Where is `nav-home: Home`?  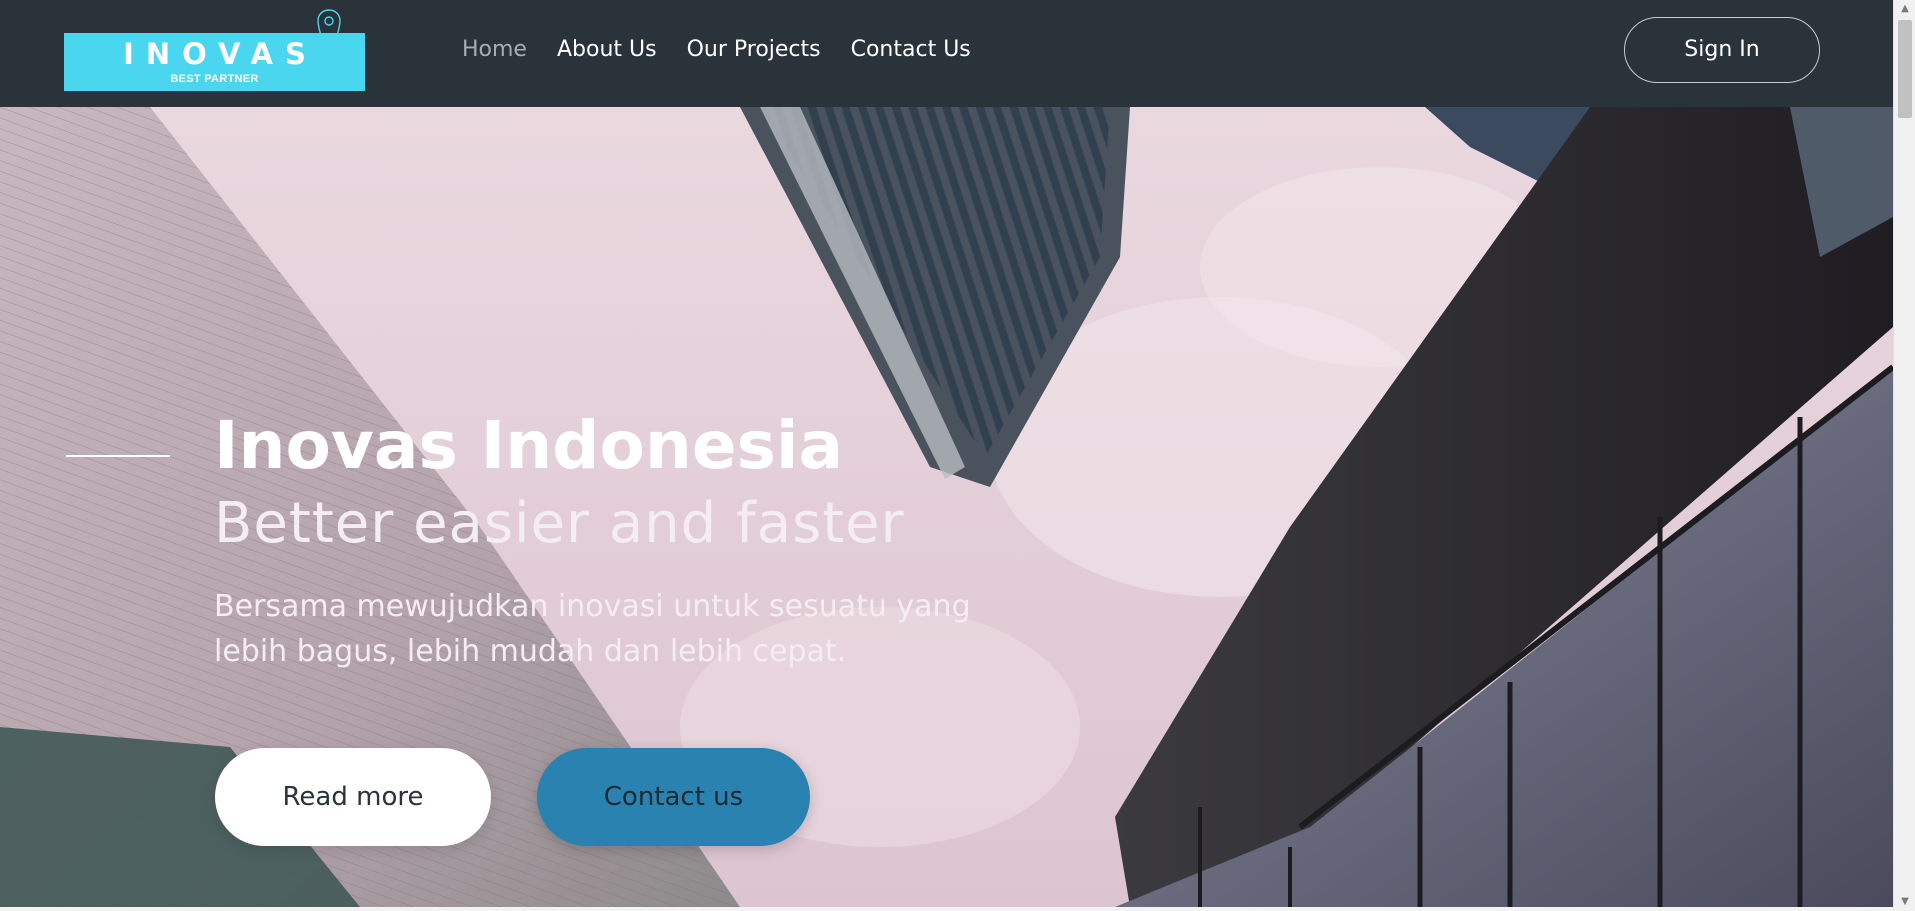 nav-home: Home is located at coordinates (494, 50).